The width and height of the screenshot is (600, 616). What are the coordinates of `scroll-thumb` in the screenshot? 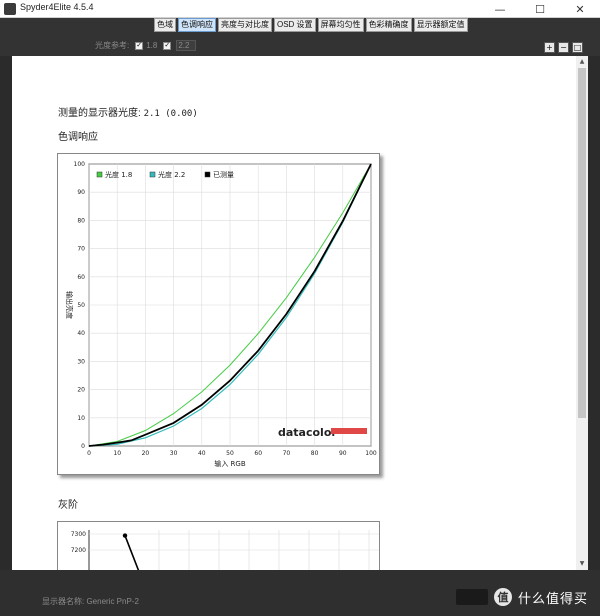 It's located at (582, 243).